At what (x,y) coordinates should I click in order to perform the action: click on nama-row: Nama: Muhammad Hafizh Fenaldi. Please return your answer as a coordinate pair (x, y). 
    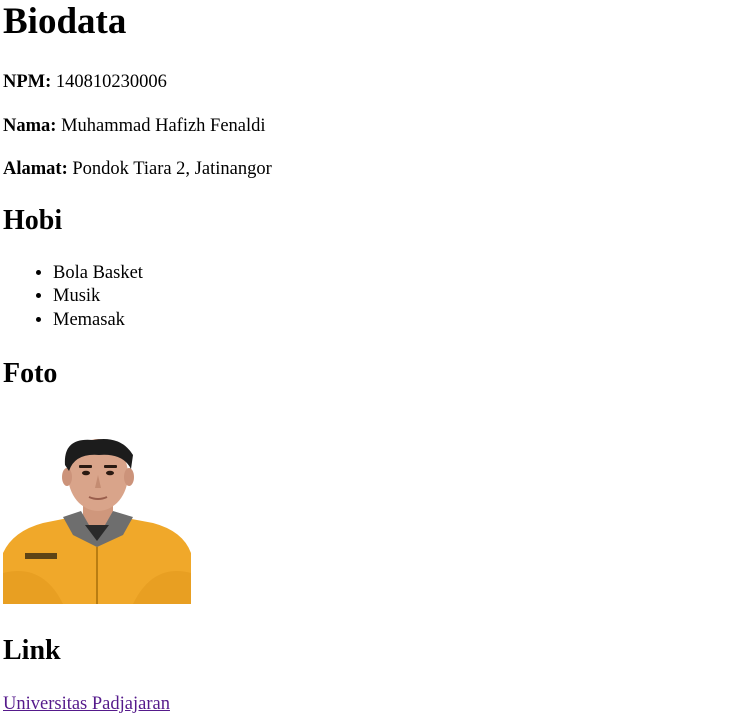
    Looking at the image, I should click on (134, 126).